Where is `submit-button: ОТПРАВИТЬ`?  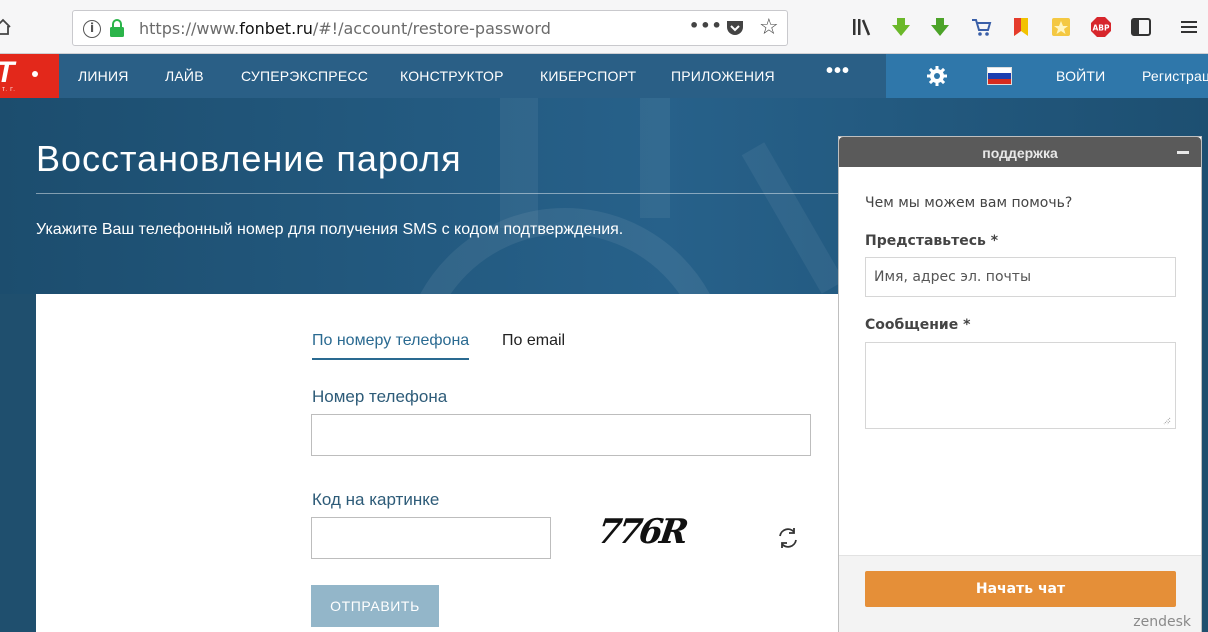 submit-button: ОТПРАВИТЬ is located at coordinates (375, 606).